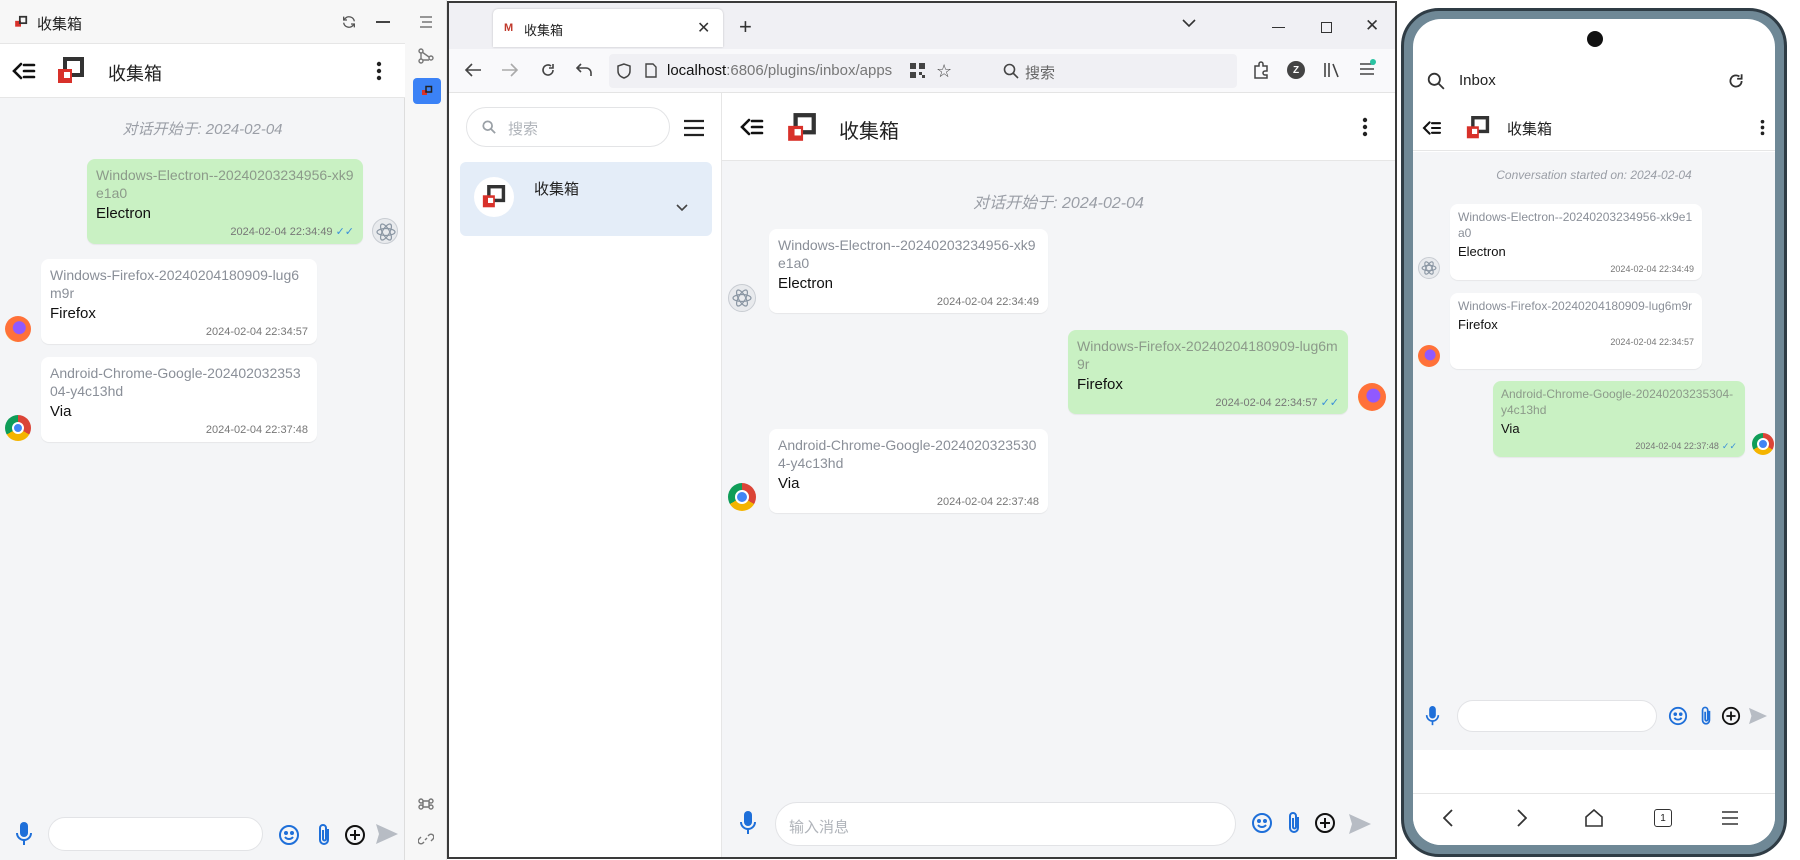  I want to click on close-window-button: ✕, so click(1372, 26).